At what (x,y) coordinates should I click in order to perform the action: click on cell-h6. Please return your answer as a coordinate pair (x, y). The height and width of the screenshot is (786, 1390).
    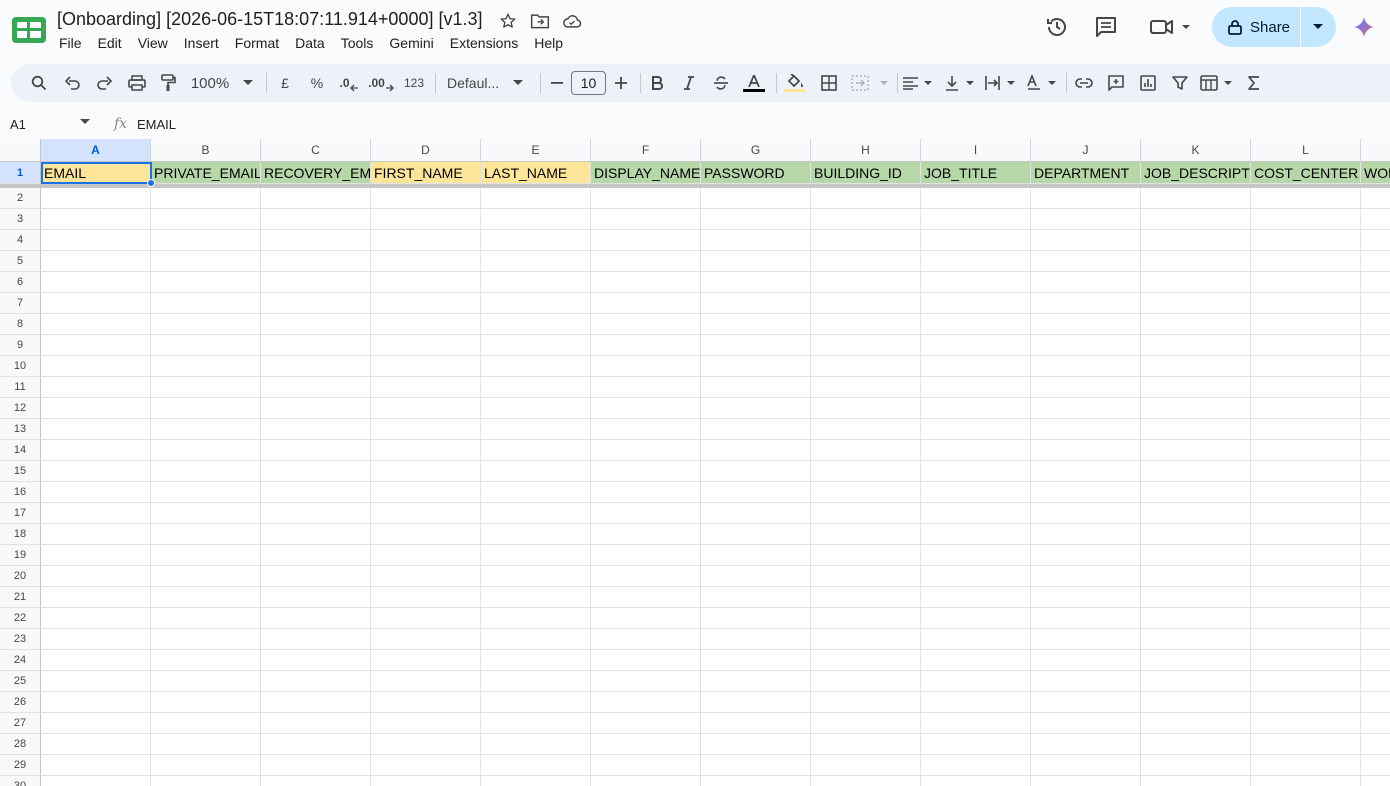
    Looking at the image, I should click on (866, 282).